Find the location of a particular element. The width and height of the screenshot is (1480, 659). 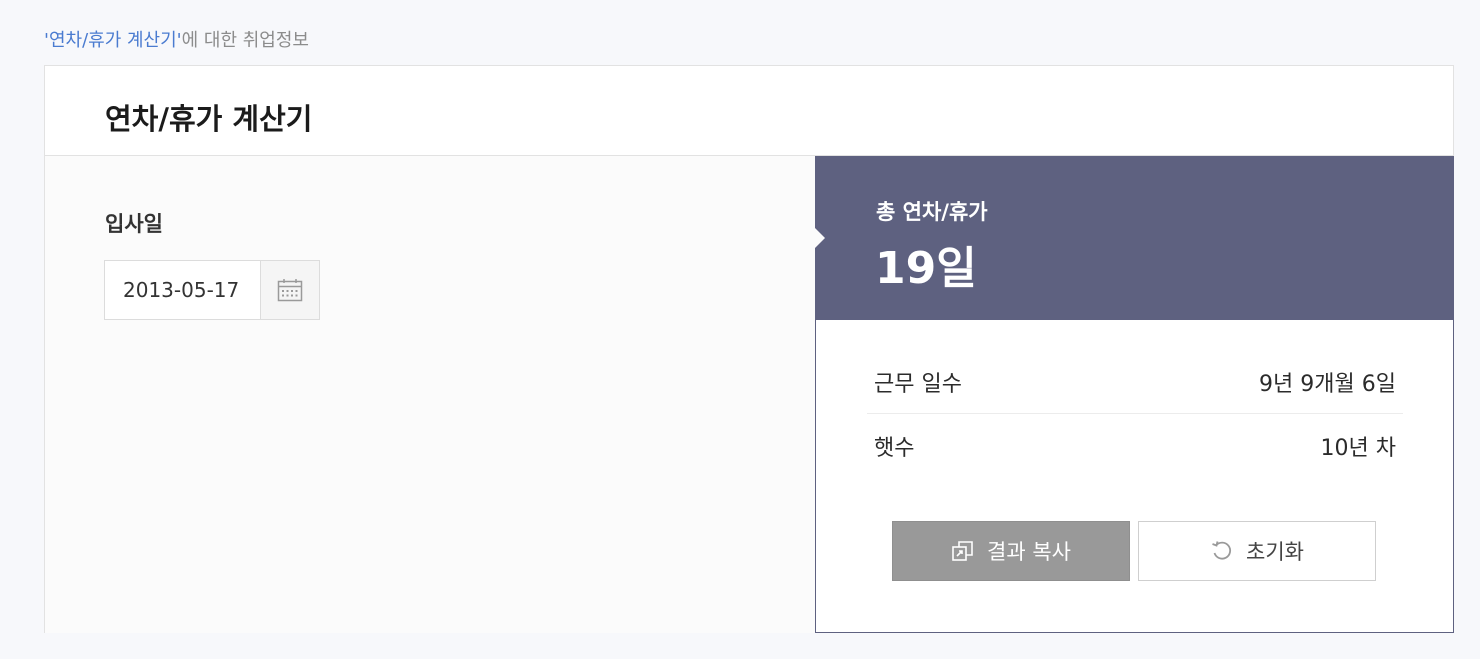

work-duration-label: 근무 일수 is located at coordinates (918, 384).